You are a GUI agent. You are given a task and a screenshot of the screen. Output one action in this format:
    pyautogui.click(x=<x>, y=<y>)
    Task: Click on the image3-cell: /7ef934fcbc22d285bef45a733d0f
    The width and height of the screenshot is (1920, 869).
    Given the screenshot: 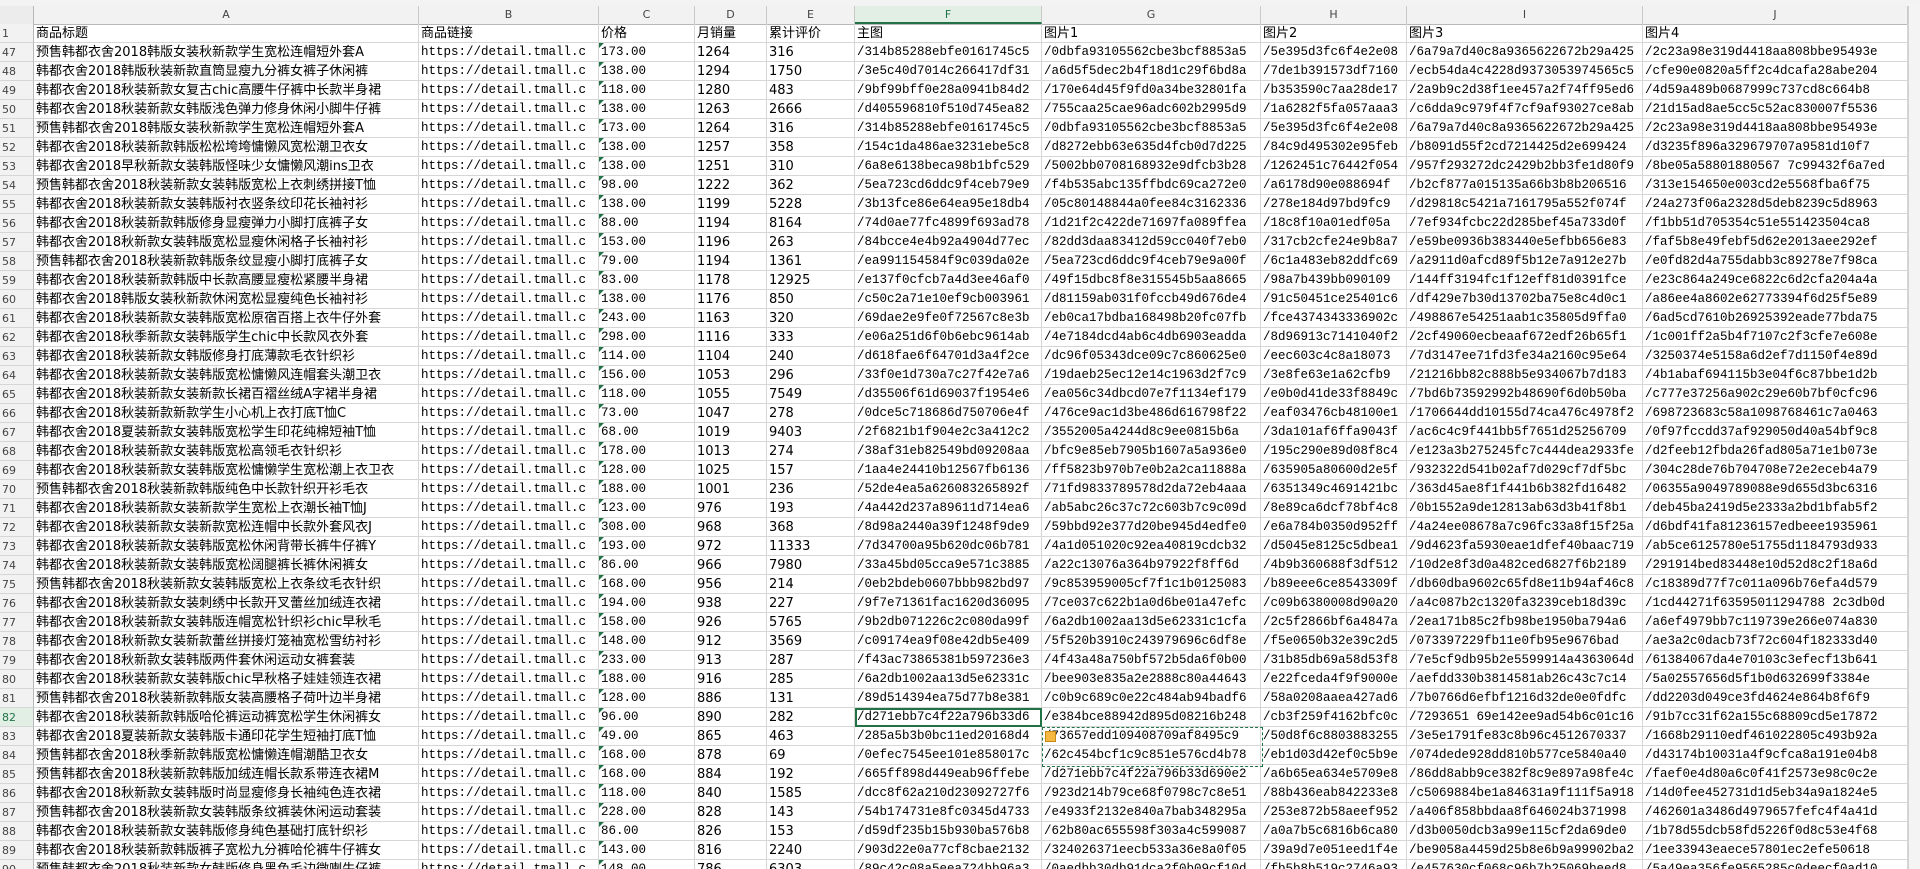 What is the action you would take?
    pyautogui.click(x=1525, y=223)
    